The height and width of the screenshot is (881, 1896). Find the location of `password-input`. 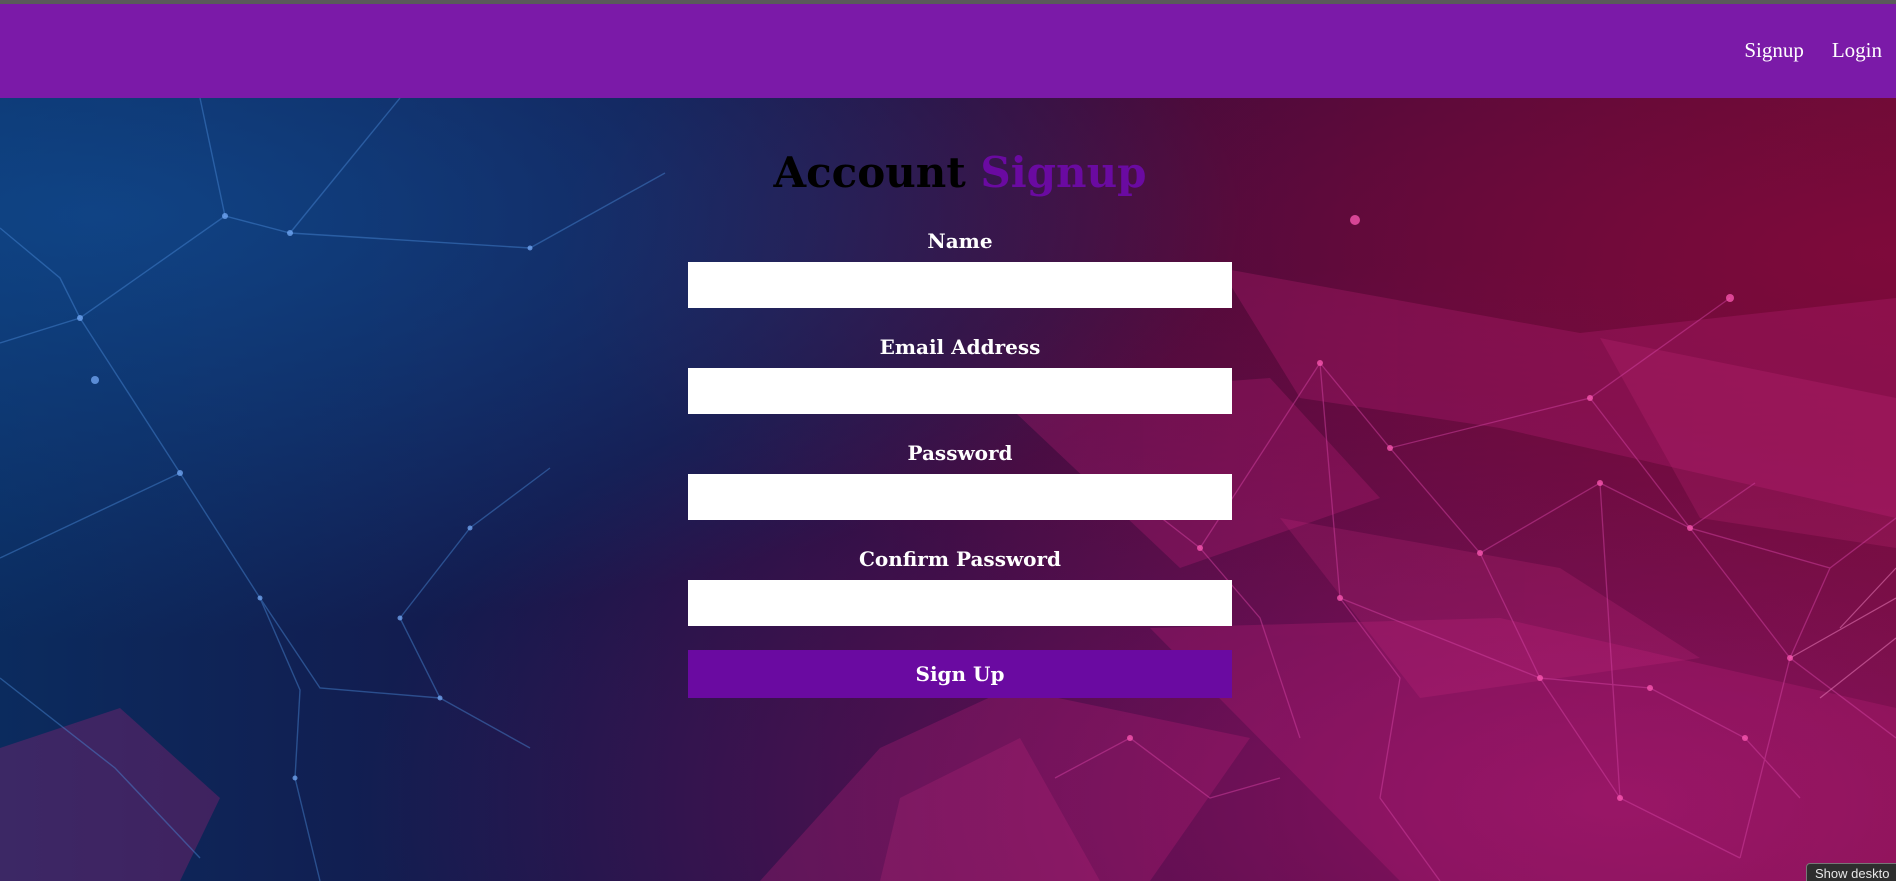

password-input is located at coordinates (960, 497).